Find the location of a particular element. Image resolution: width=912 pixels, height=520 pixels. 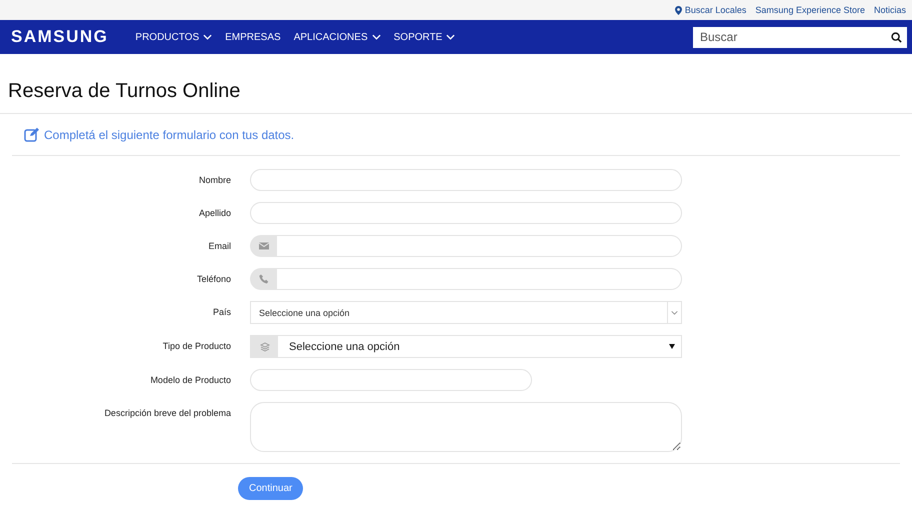

brand-logo: SAMSUNG is located at coordinates (59, 37).